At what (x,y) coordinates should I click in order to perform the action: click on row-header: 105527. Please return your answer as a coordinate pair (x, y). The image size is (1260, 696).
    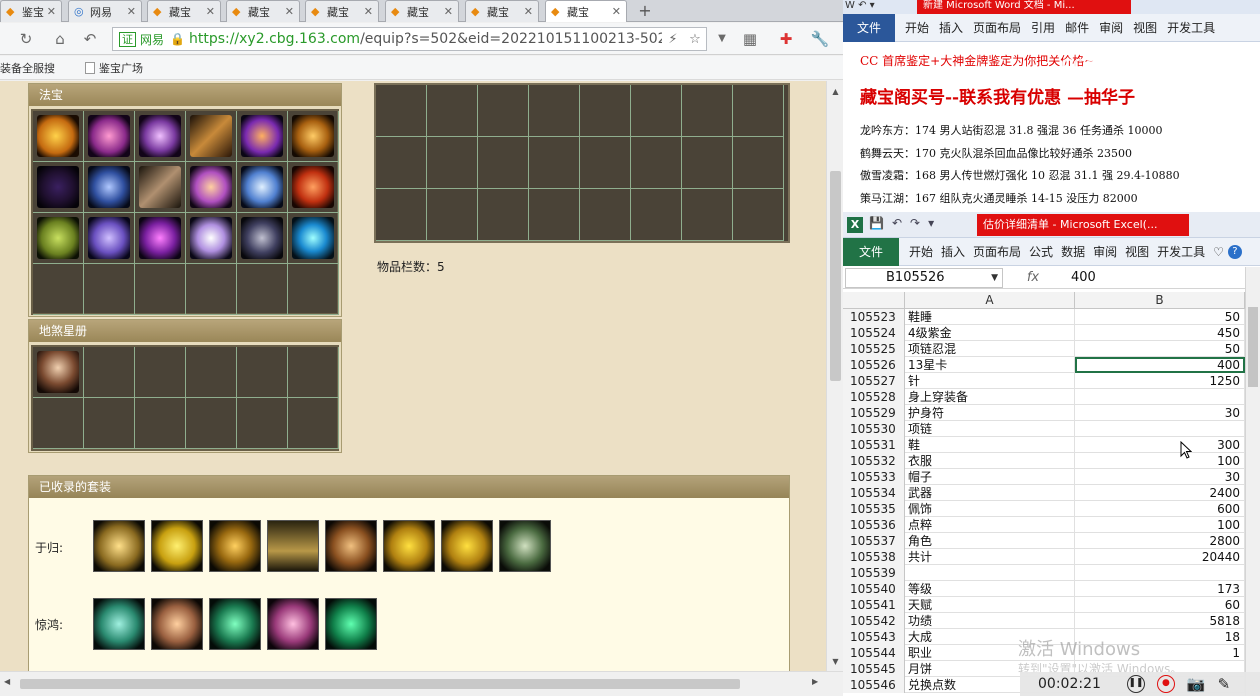
    Looking at the image, I should click on (874, 381).